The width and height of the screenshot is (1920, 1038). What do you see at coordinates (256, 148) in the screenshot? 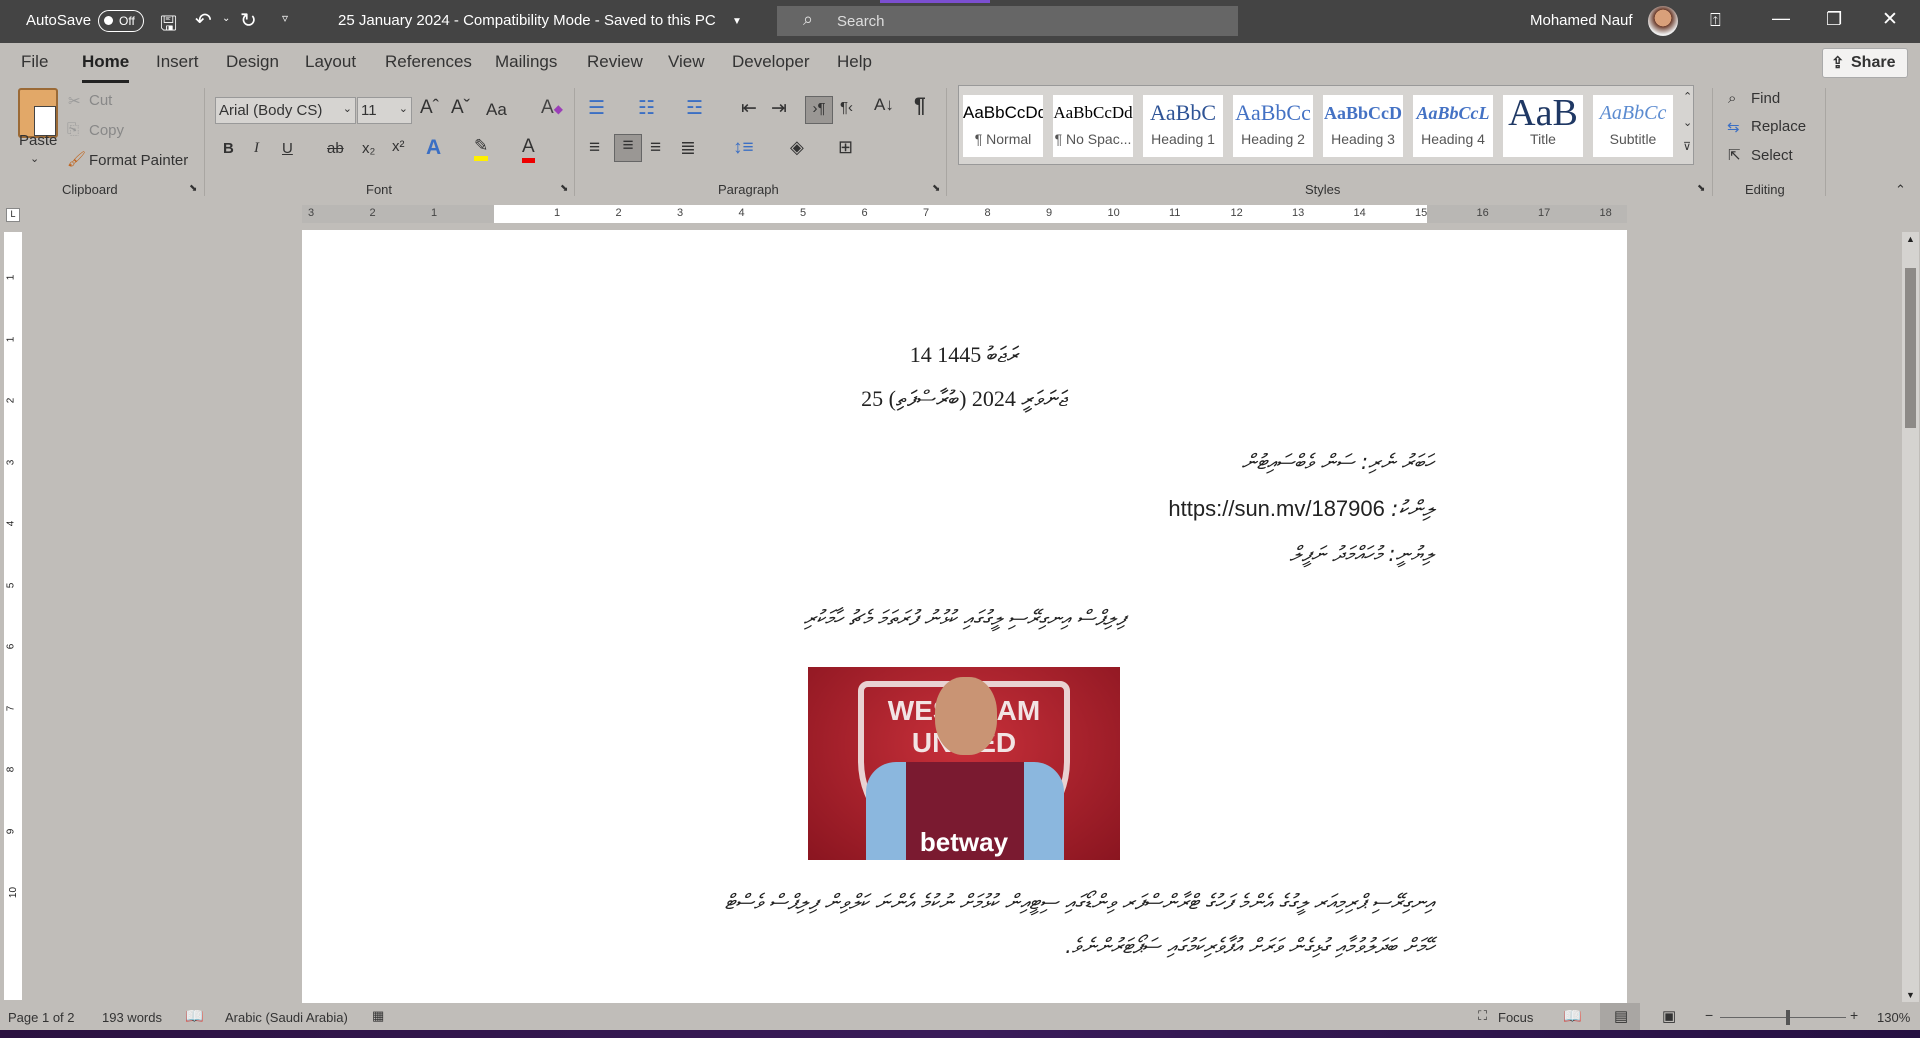
I see `italic-button: I` at bounding box center [256, 148].